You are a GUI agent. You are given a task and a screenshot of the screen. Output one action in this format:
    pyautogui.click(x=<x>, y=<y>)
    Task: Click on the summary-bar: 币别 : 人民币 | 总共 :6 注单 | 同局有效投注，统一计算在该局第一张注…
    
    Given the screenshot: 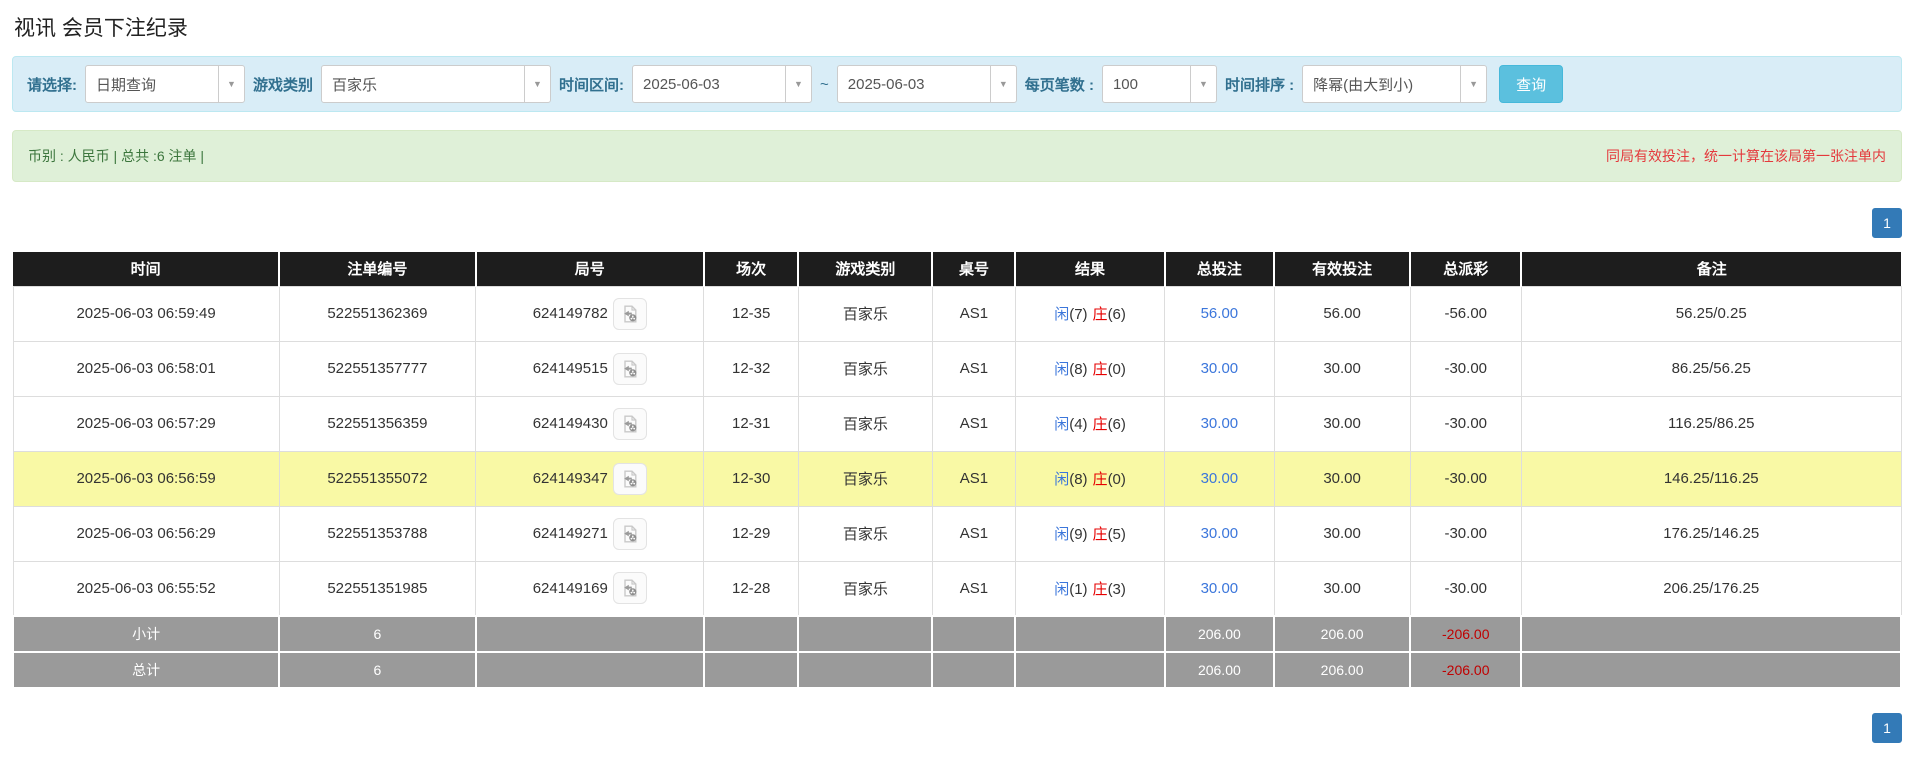 What is the action you would take?
    pyautogui.click(x=957, y=156)
    